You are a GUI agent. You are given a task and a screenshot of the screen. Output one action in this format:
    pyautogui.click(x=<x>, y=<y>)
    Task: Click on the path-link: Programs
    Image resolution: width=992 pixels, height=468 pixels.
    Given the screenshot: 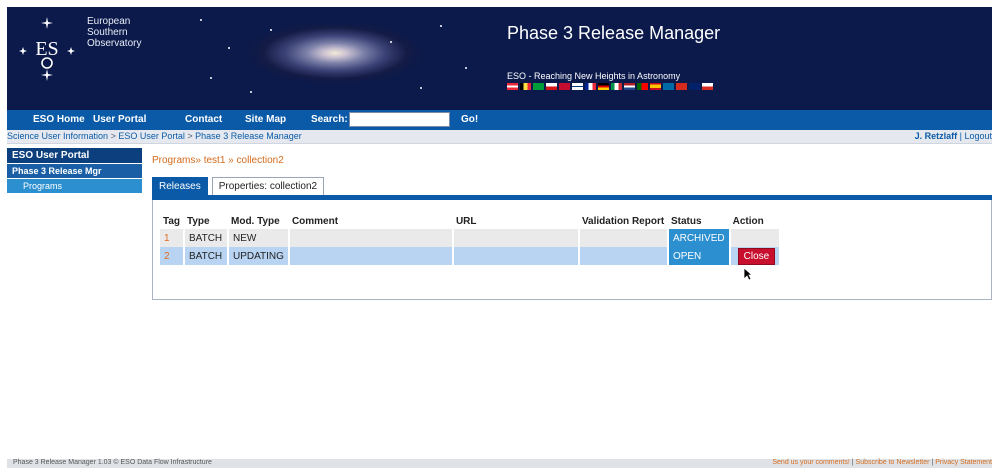 What is the action you would take?
    pyautogui.click(x=173, y=160)
    